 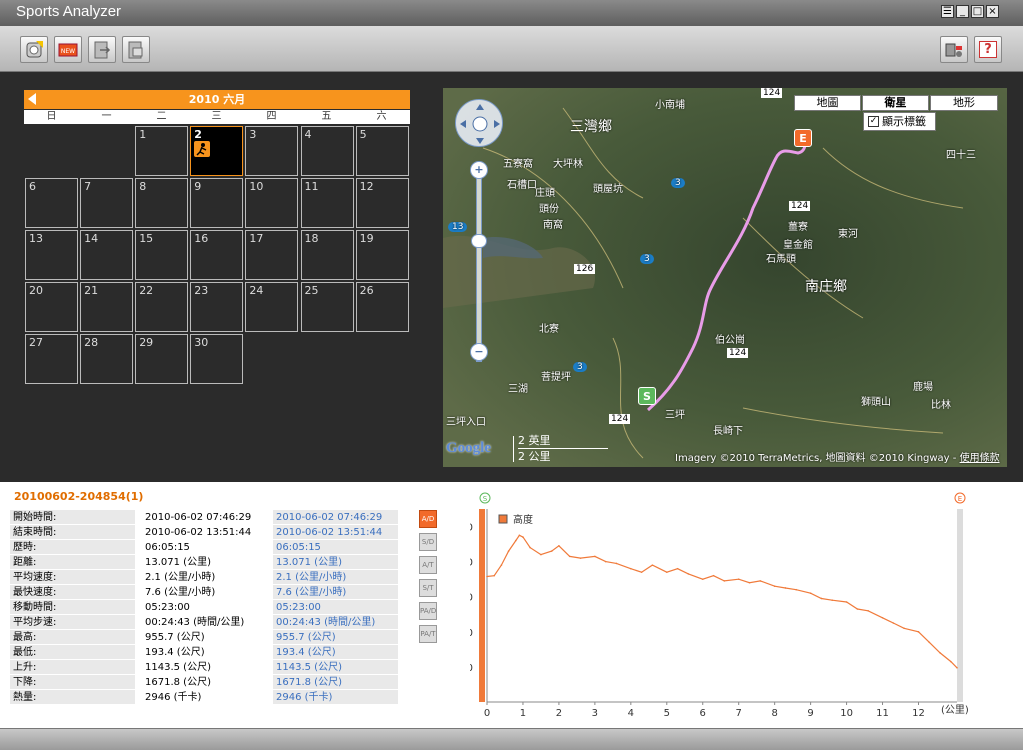 What do you see at coordinates (781, 259) in the screenshot?
I see `map-place-label: 石馬頭` at bounding box center [781, 259].